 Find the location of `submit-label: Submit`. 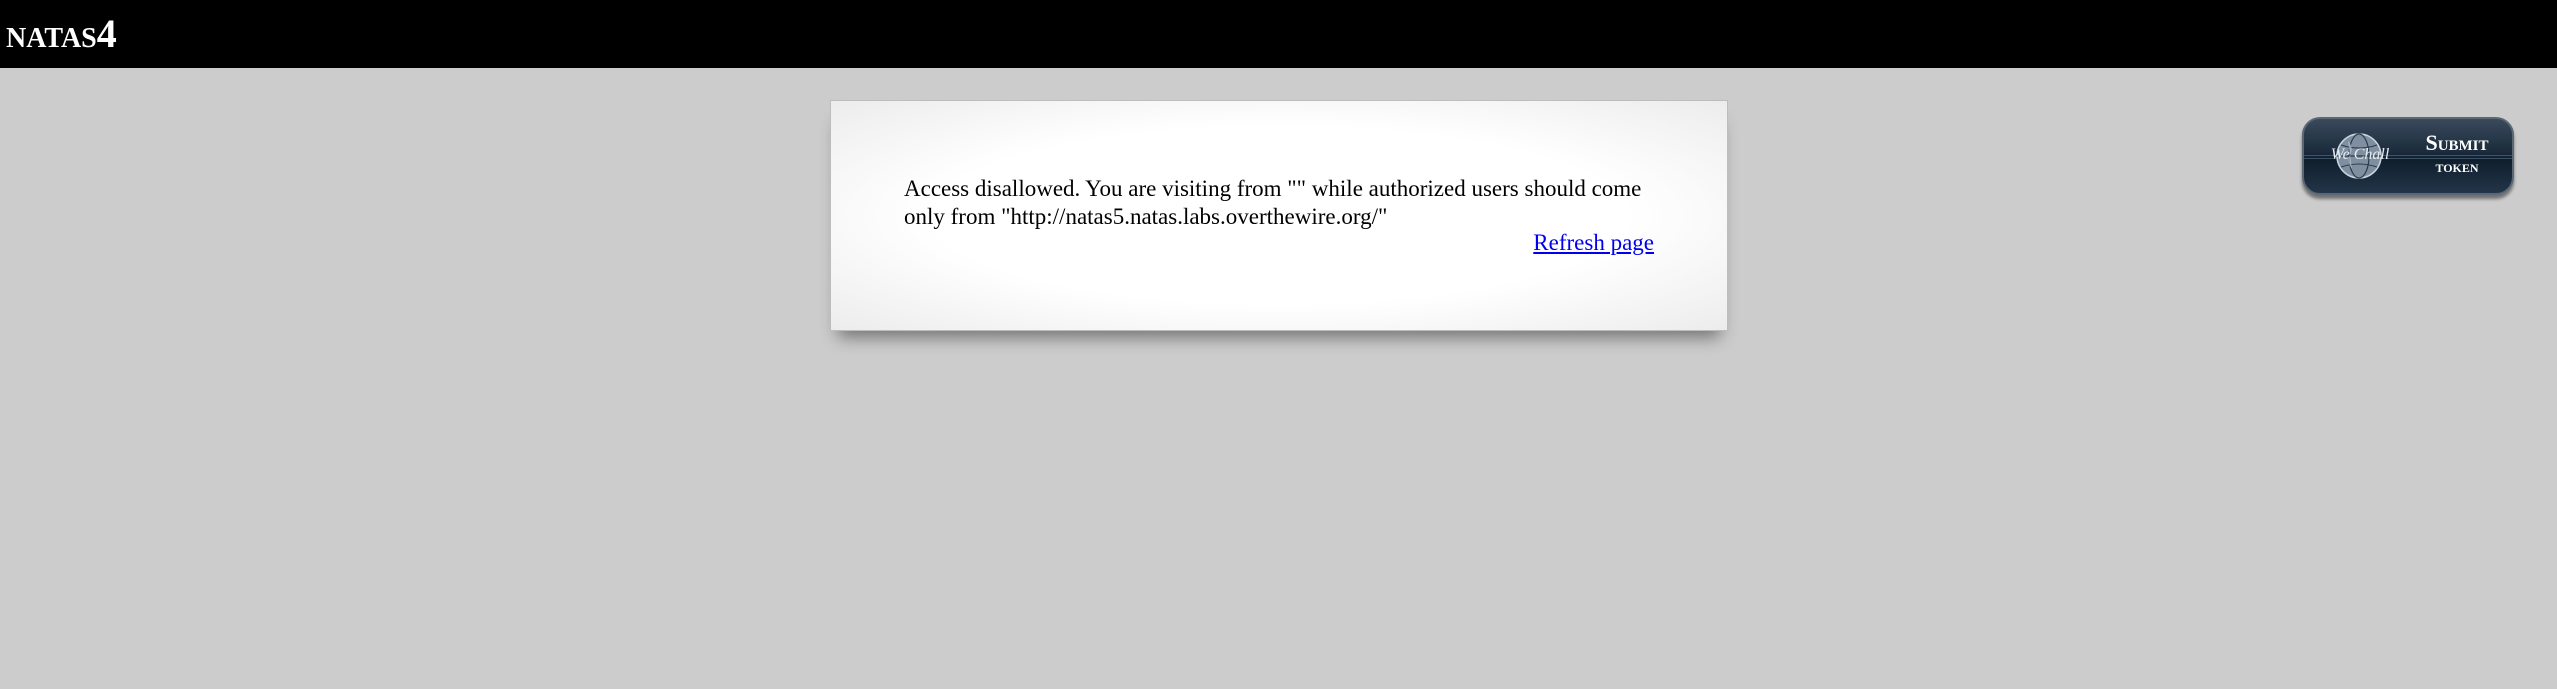

submit-label: Submit is located at coordinates (2457, 142).